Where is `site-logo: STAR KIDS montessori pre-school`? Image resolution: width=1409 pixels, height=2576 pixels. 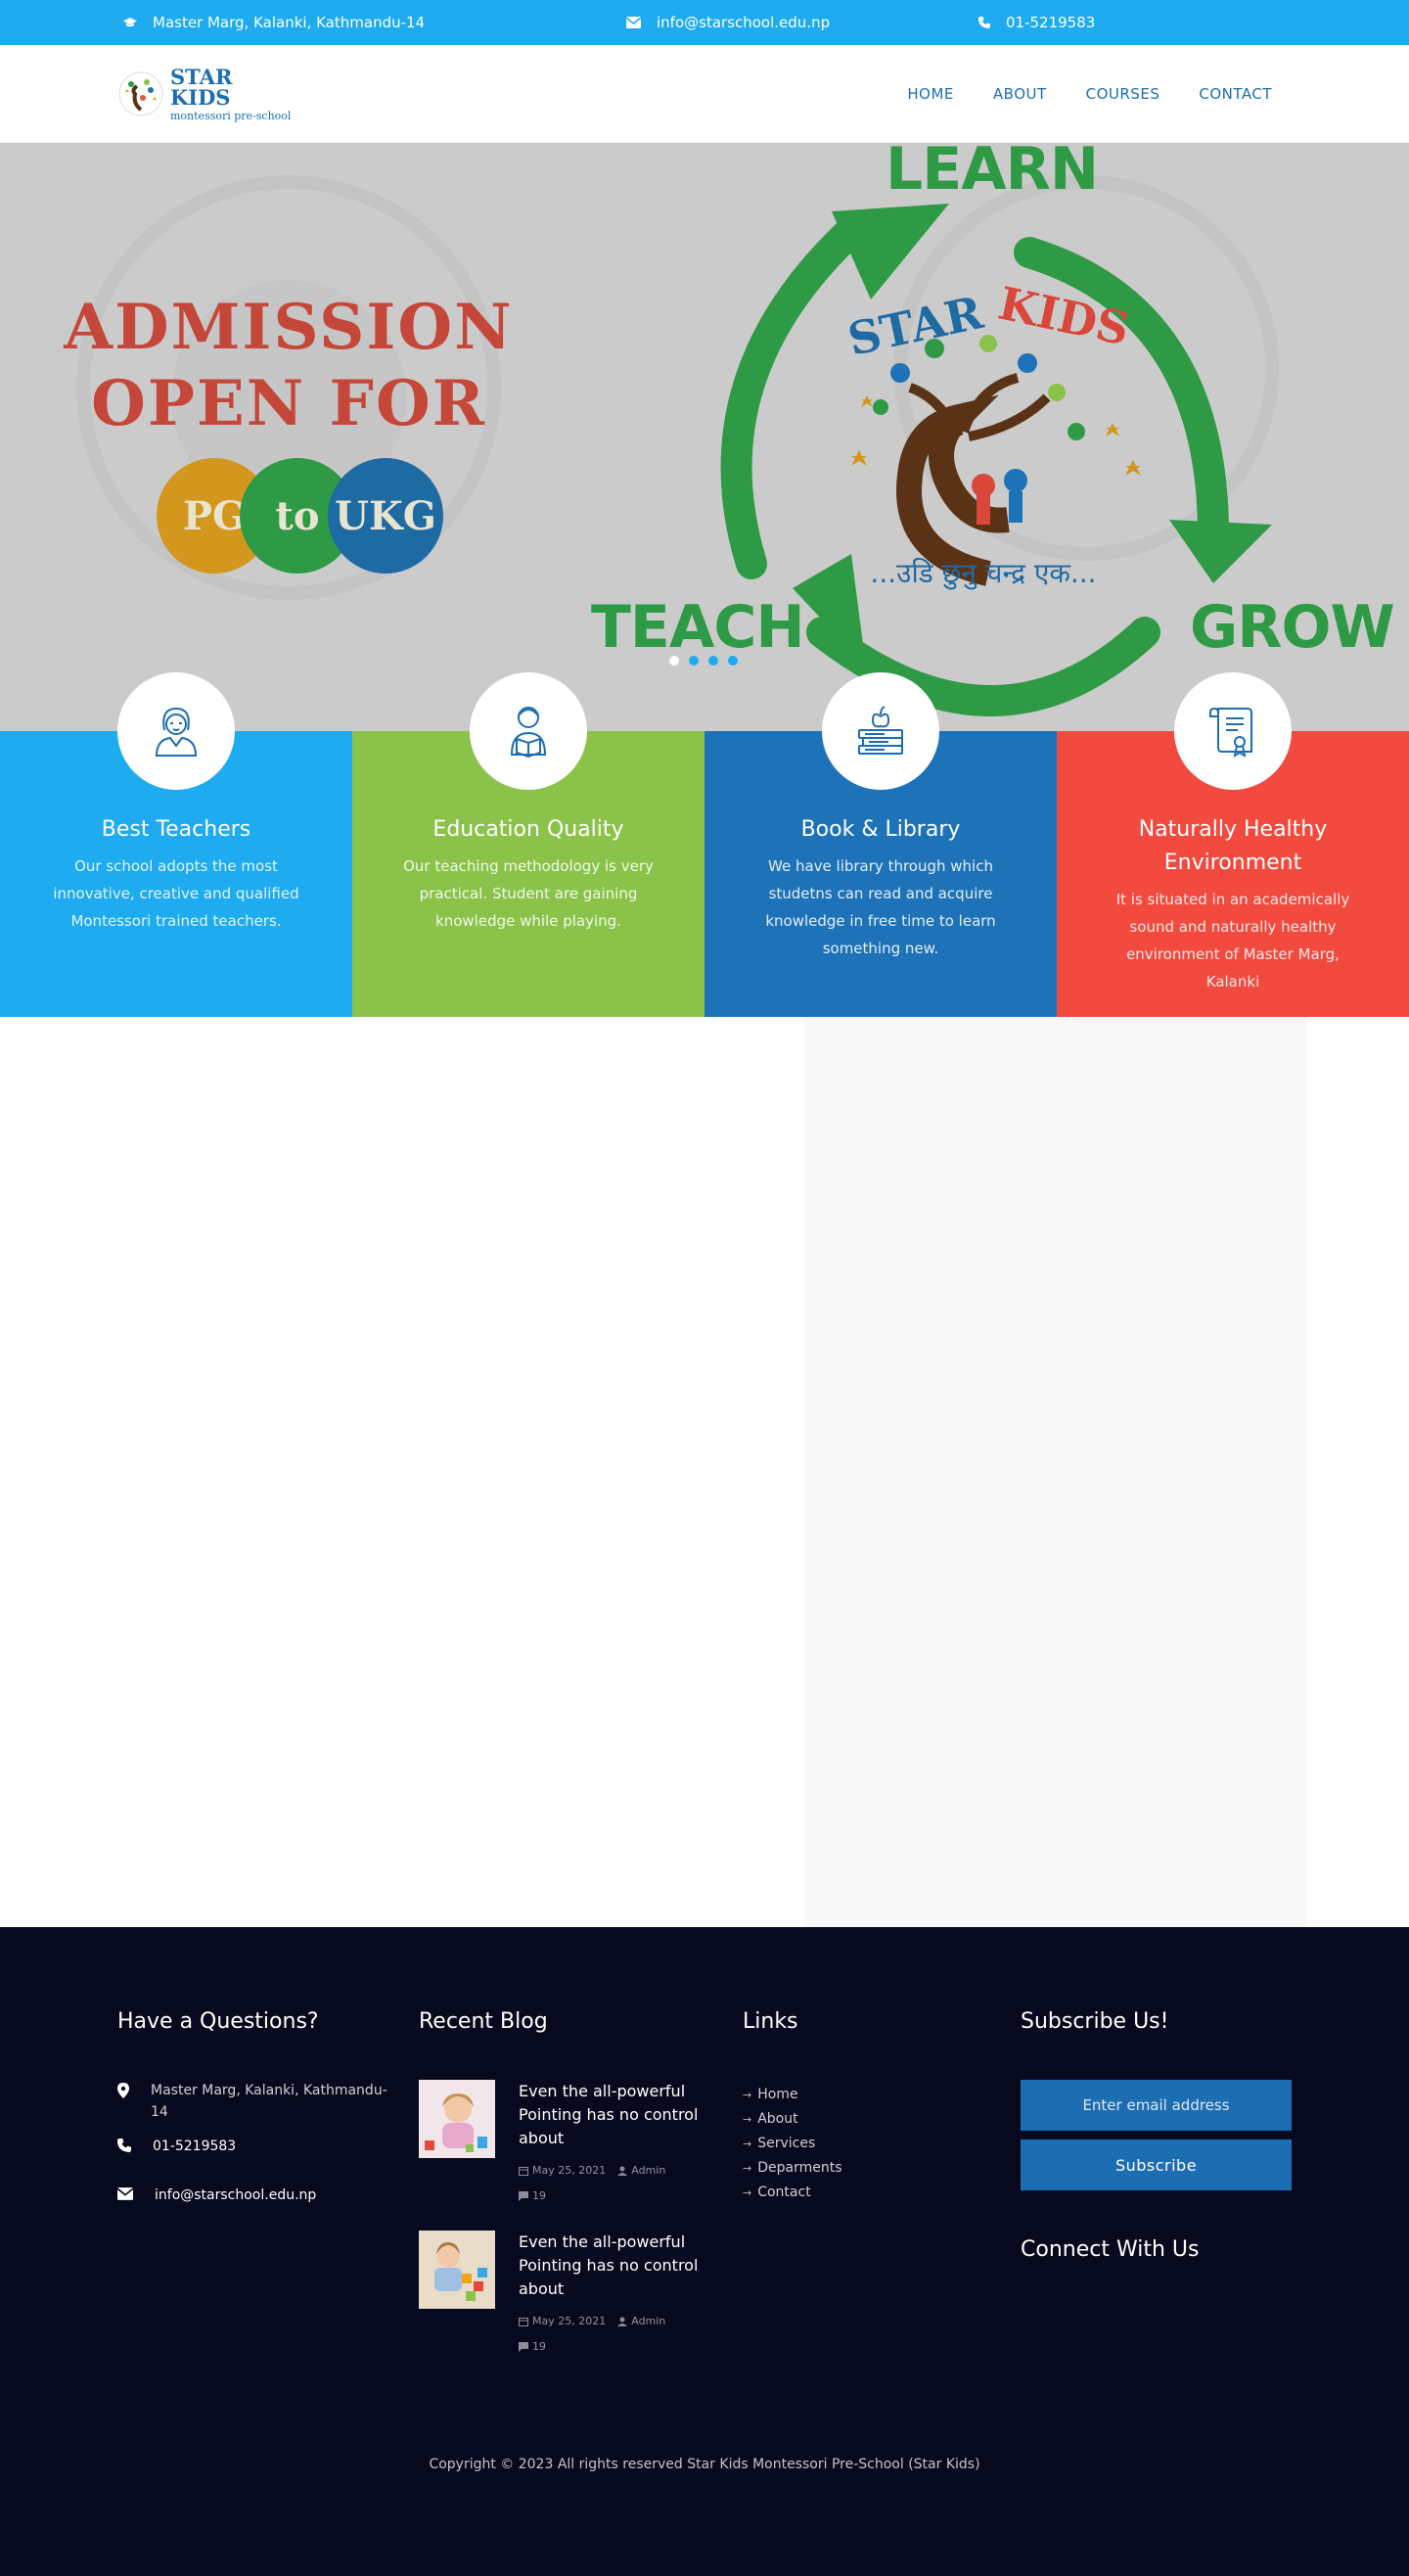
site-logo: STAR KIDS montessori pre-school is located at coordinates (205, 94).